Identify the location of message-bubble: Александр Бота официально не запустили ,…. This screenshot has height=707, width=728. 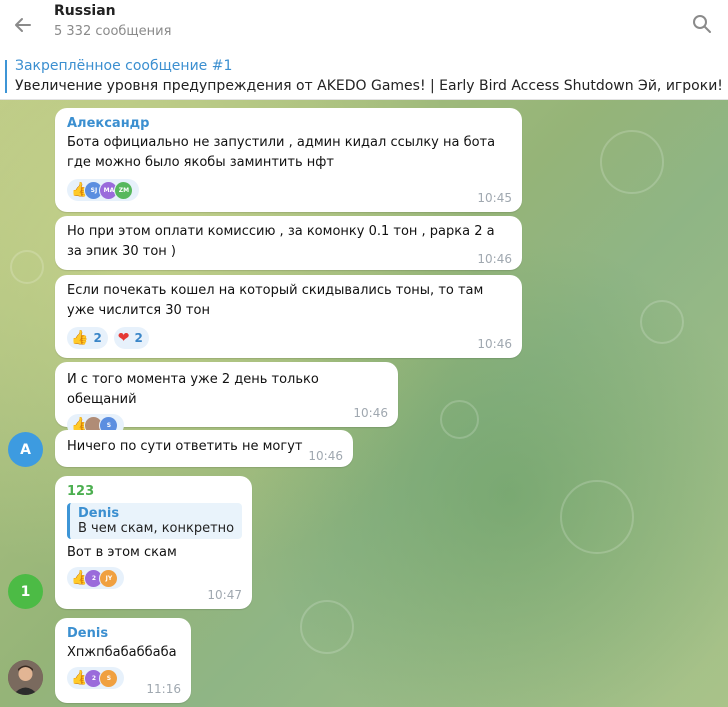
(288, 160).